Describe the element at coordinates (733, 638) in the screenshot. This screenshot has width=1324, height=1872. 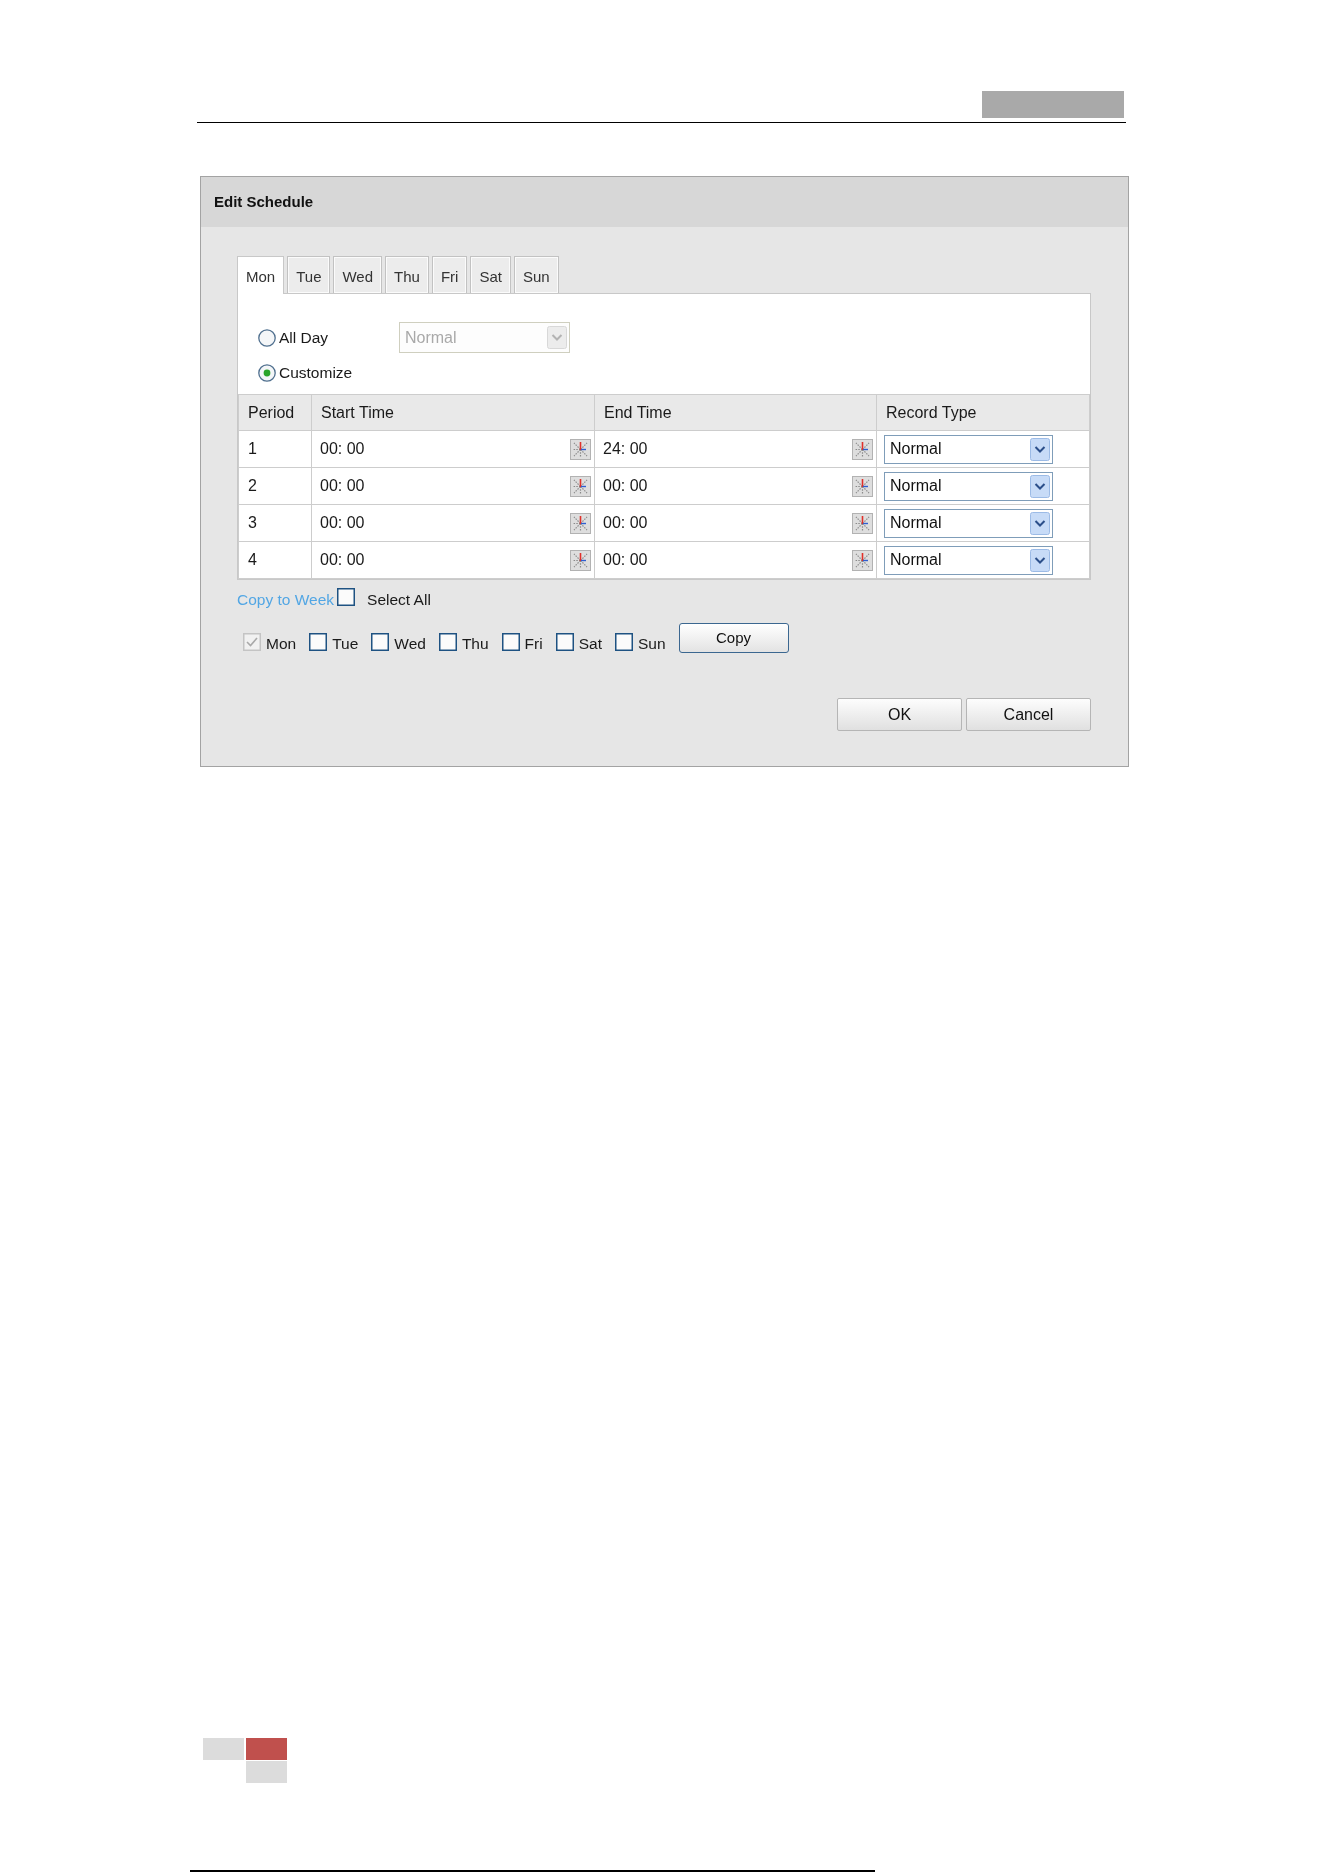
I see `copy-button: Copy` at that location.